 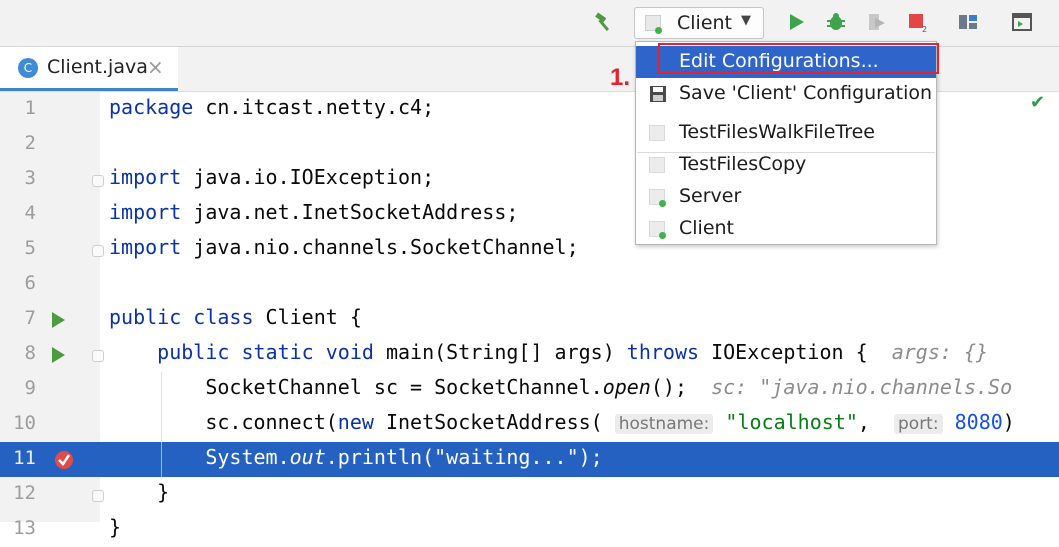 I want to click on menu-item-label: Client, so click(x=707, y=228).